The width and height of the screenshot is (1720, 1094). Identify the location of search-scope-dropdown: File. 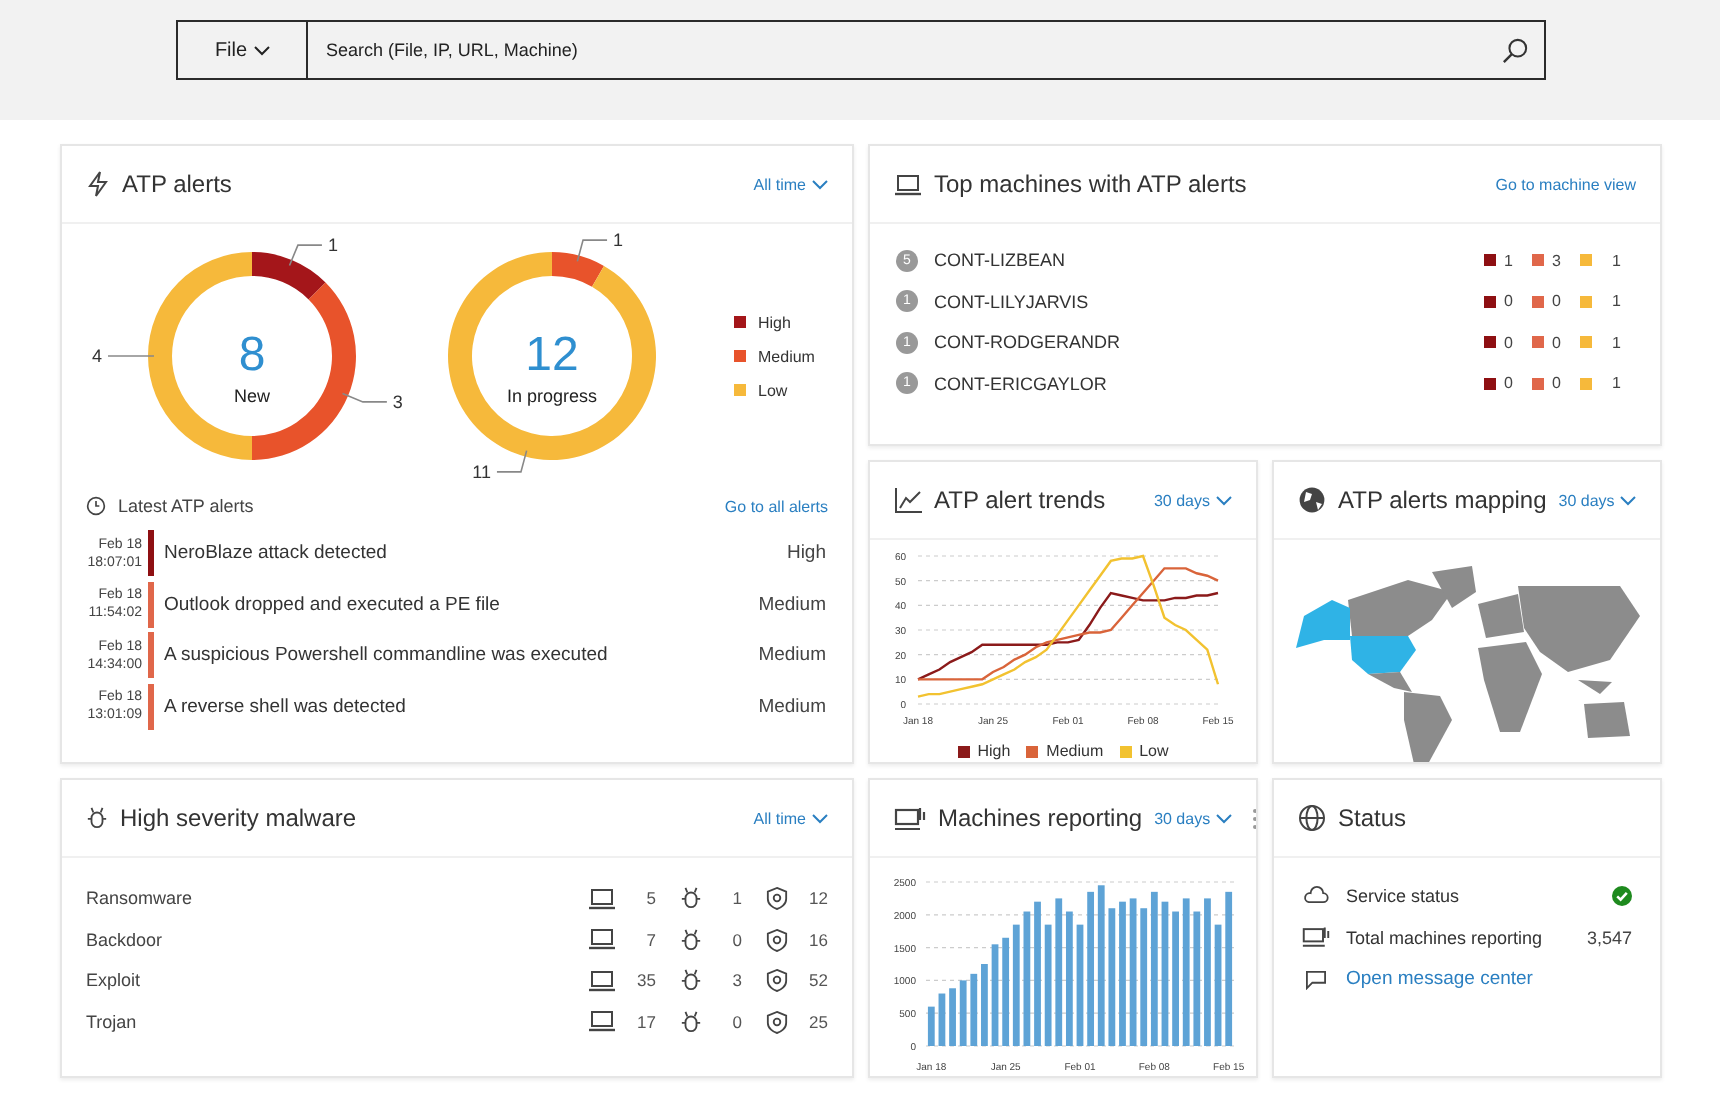
(243, 50).